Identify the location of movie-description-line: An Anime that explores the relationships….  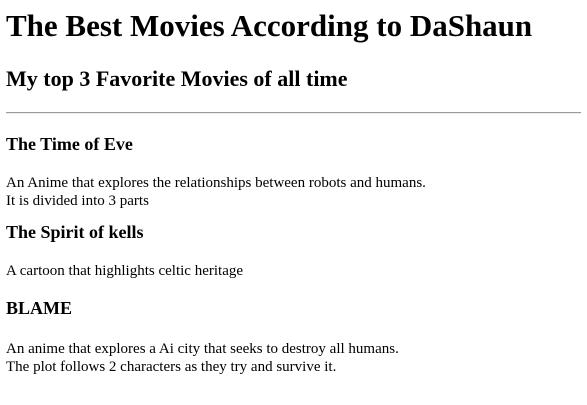
(216, 183).